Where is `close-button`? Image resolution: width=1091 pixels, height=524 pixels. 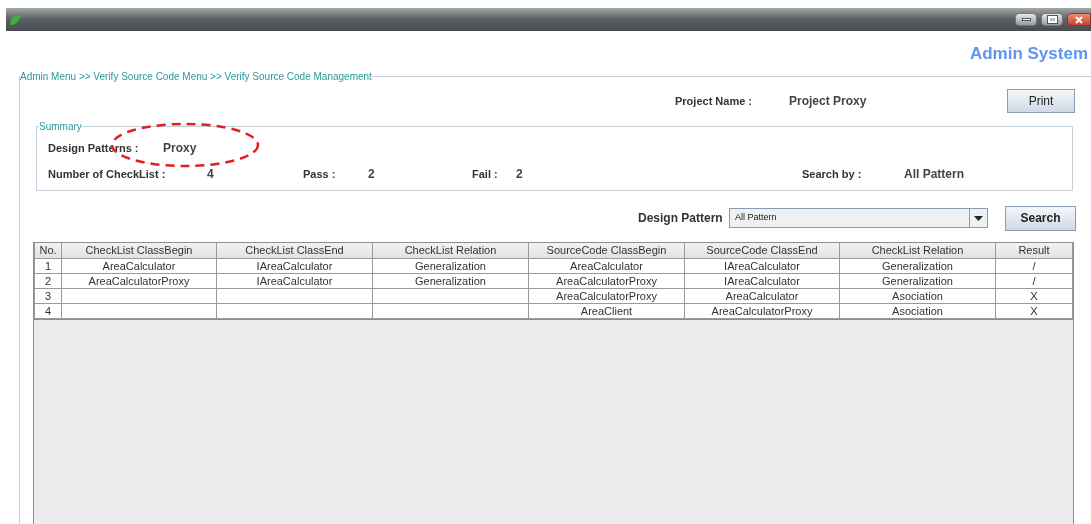 close-button is located at coordinates (1079, 19).